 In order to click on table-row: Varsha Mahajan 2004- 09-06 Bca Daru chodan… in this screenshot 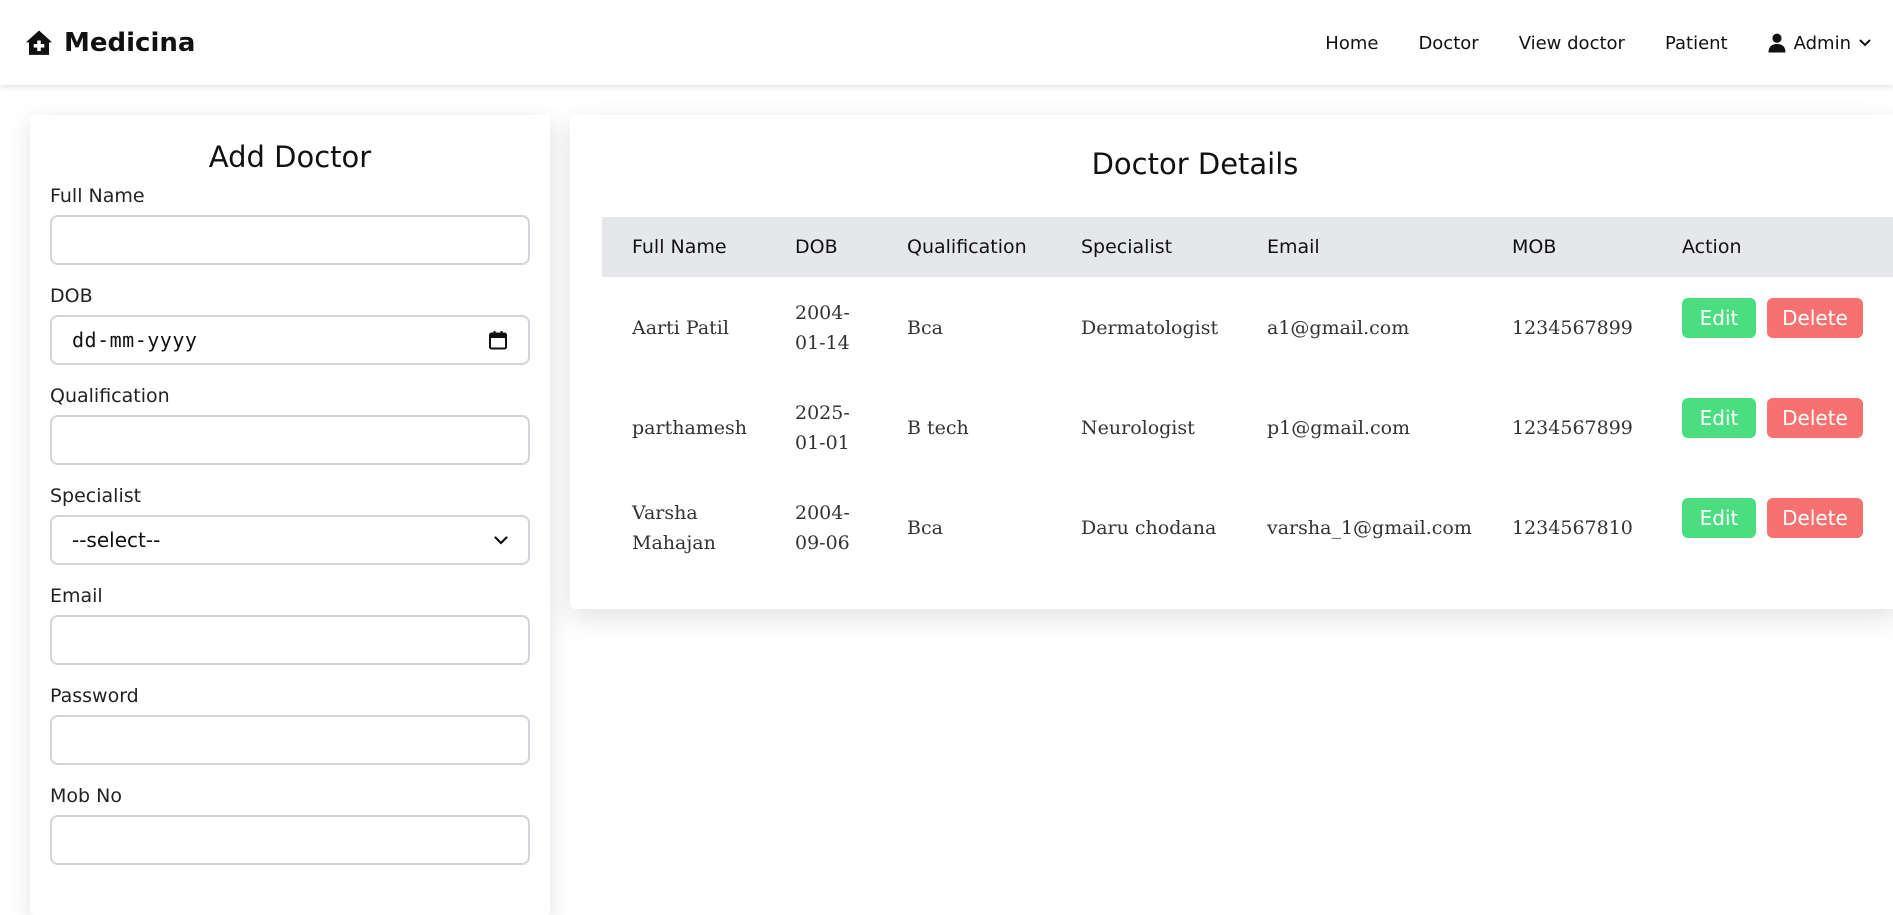, I will do `click(1247, 528)`.